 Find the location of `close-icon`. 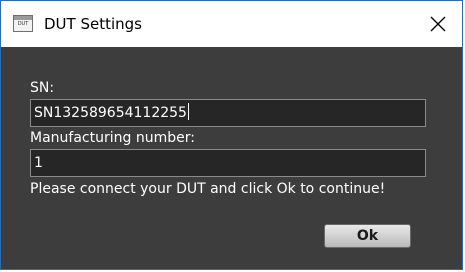

close-icon is located at coordinates (438, 24).